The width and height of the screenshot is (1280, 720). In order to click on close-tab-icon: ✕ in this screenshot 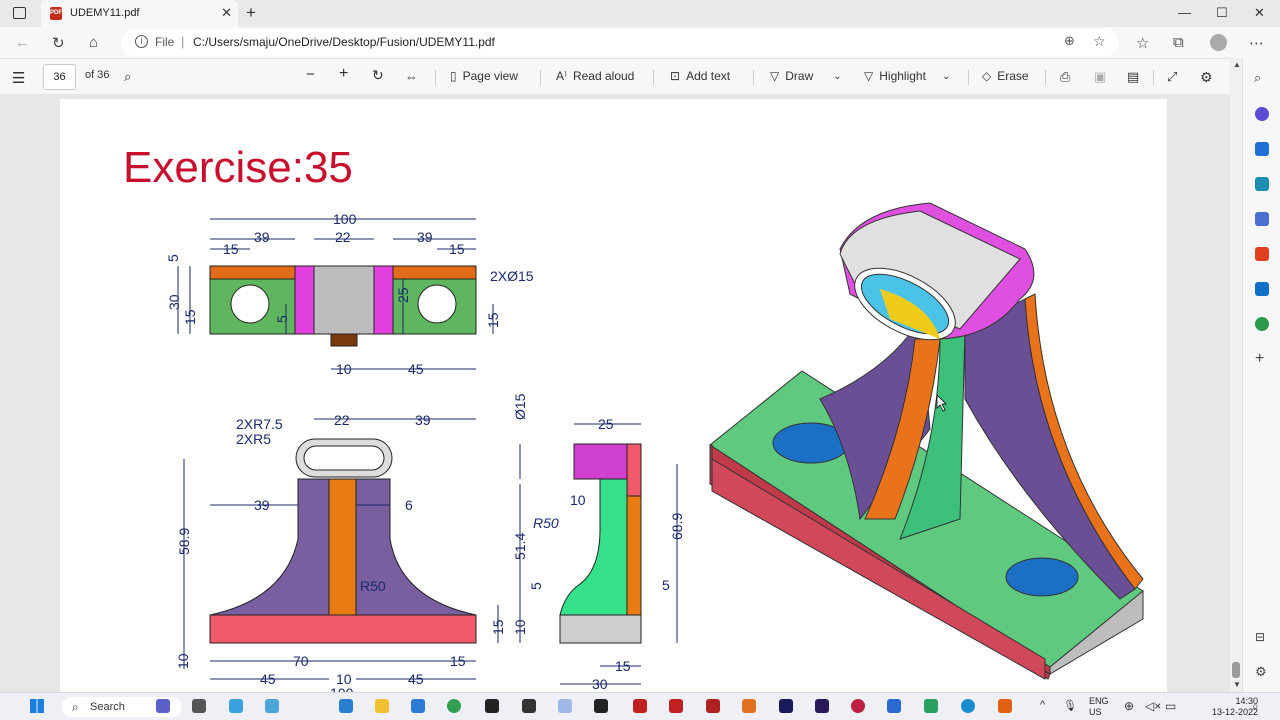, I will do `click(226, 13)`.